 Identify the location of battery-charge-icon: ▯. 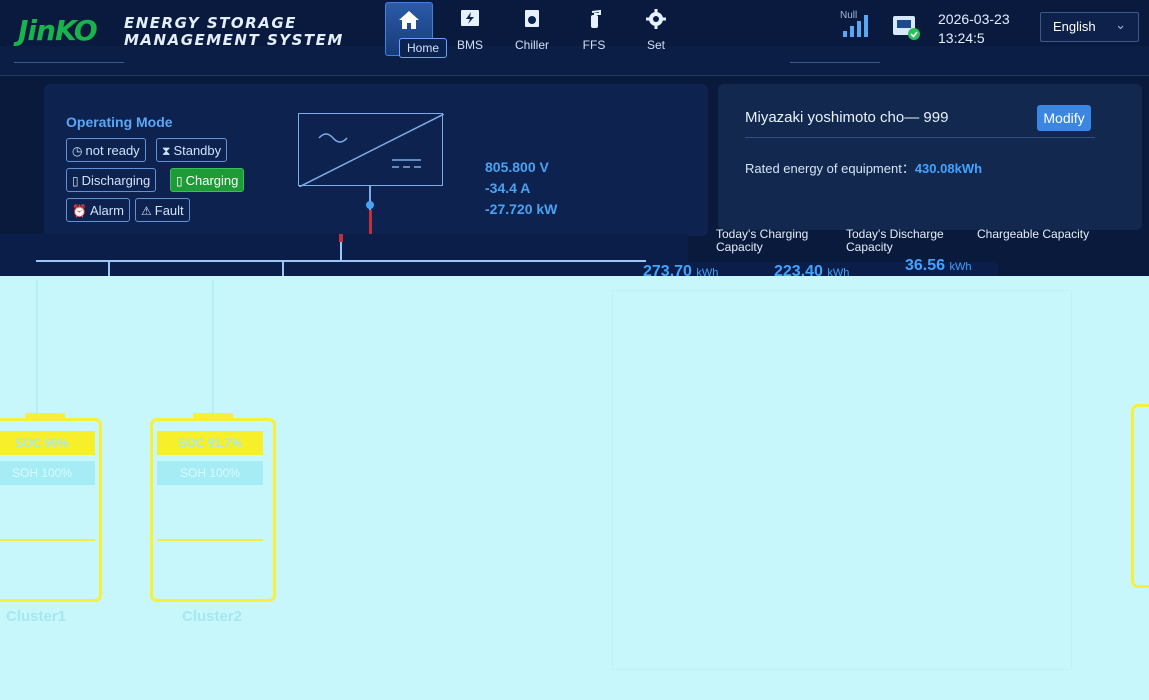
(179, 181).